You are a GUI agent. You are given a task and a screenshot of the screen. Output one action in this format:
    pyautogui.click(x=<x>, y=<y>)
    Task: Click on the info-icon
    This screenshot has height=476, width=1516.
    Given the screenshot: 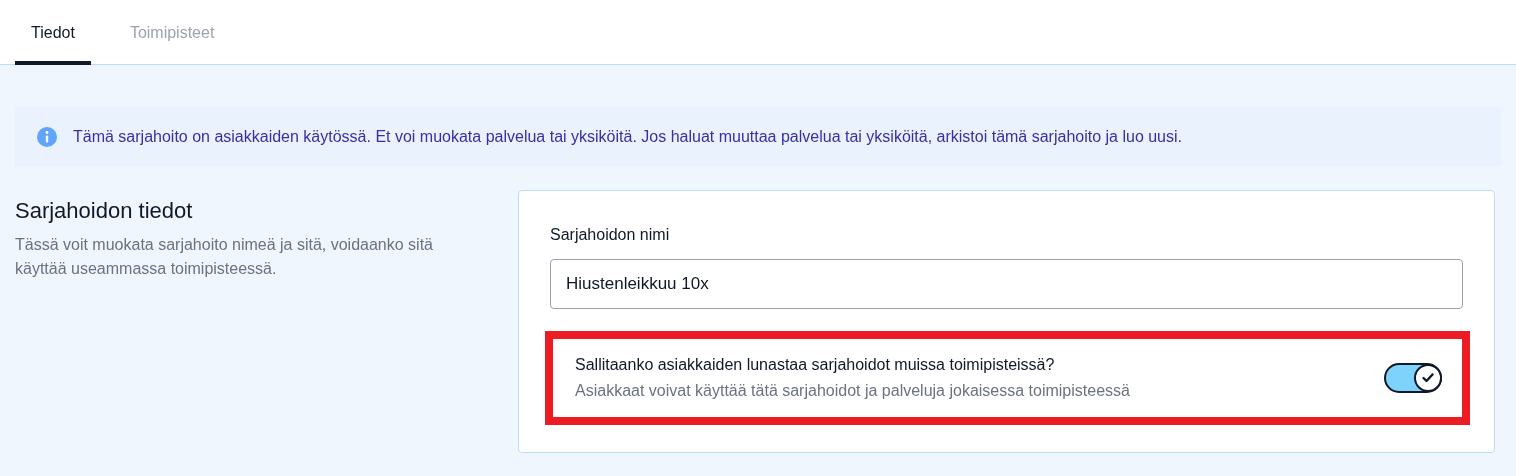 What is the action you would take?
    pyautogui.click(x=47, y=137)
    